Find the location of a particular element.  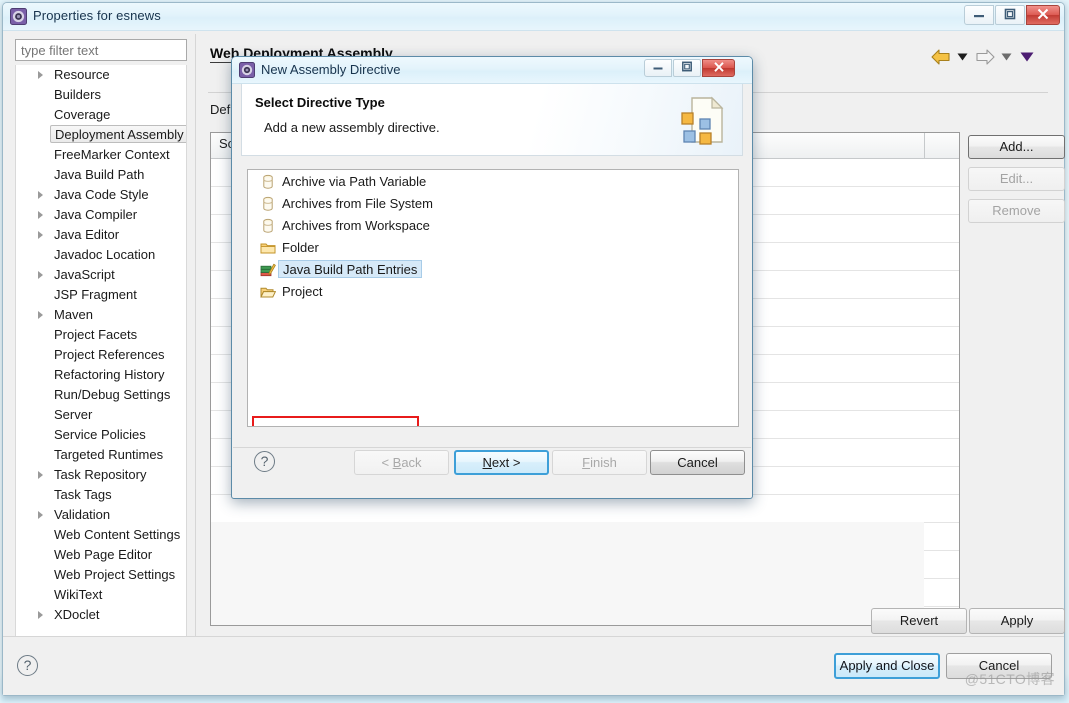

jar-archive-icon is located at coordinates (268, 204).